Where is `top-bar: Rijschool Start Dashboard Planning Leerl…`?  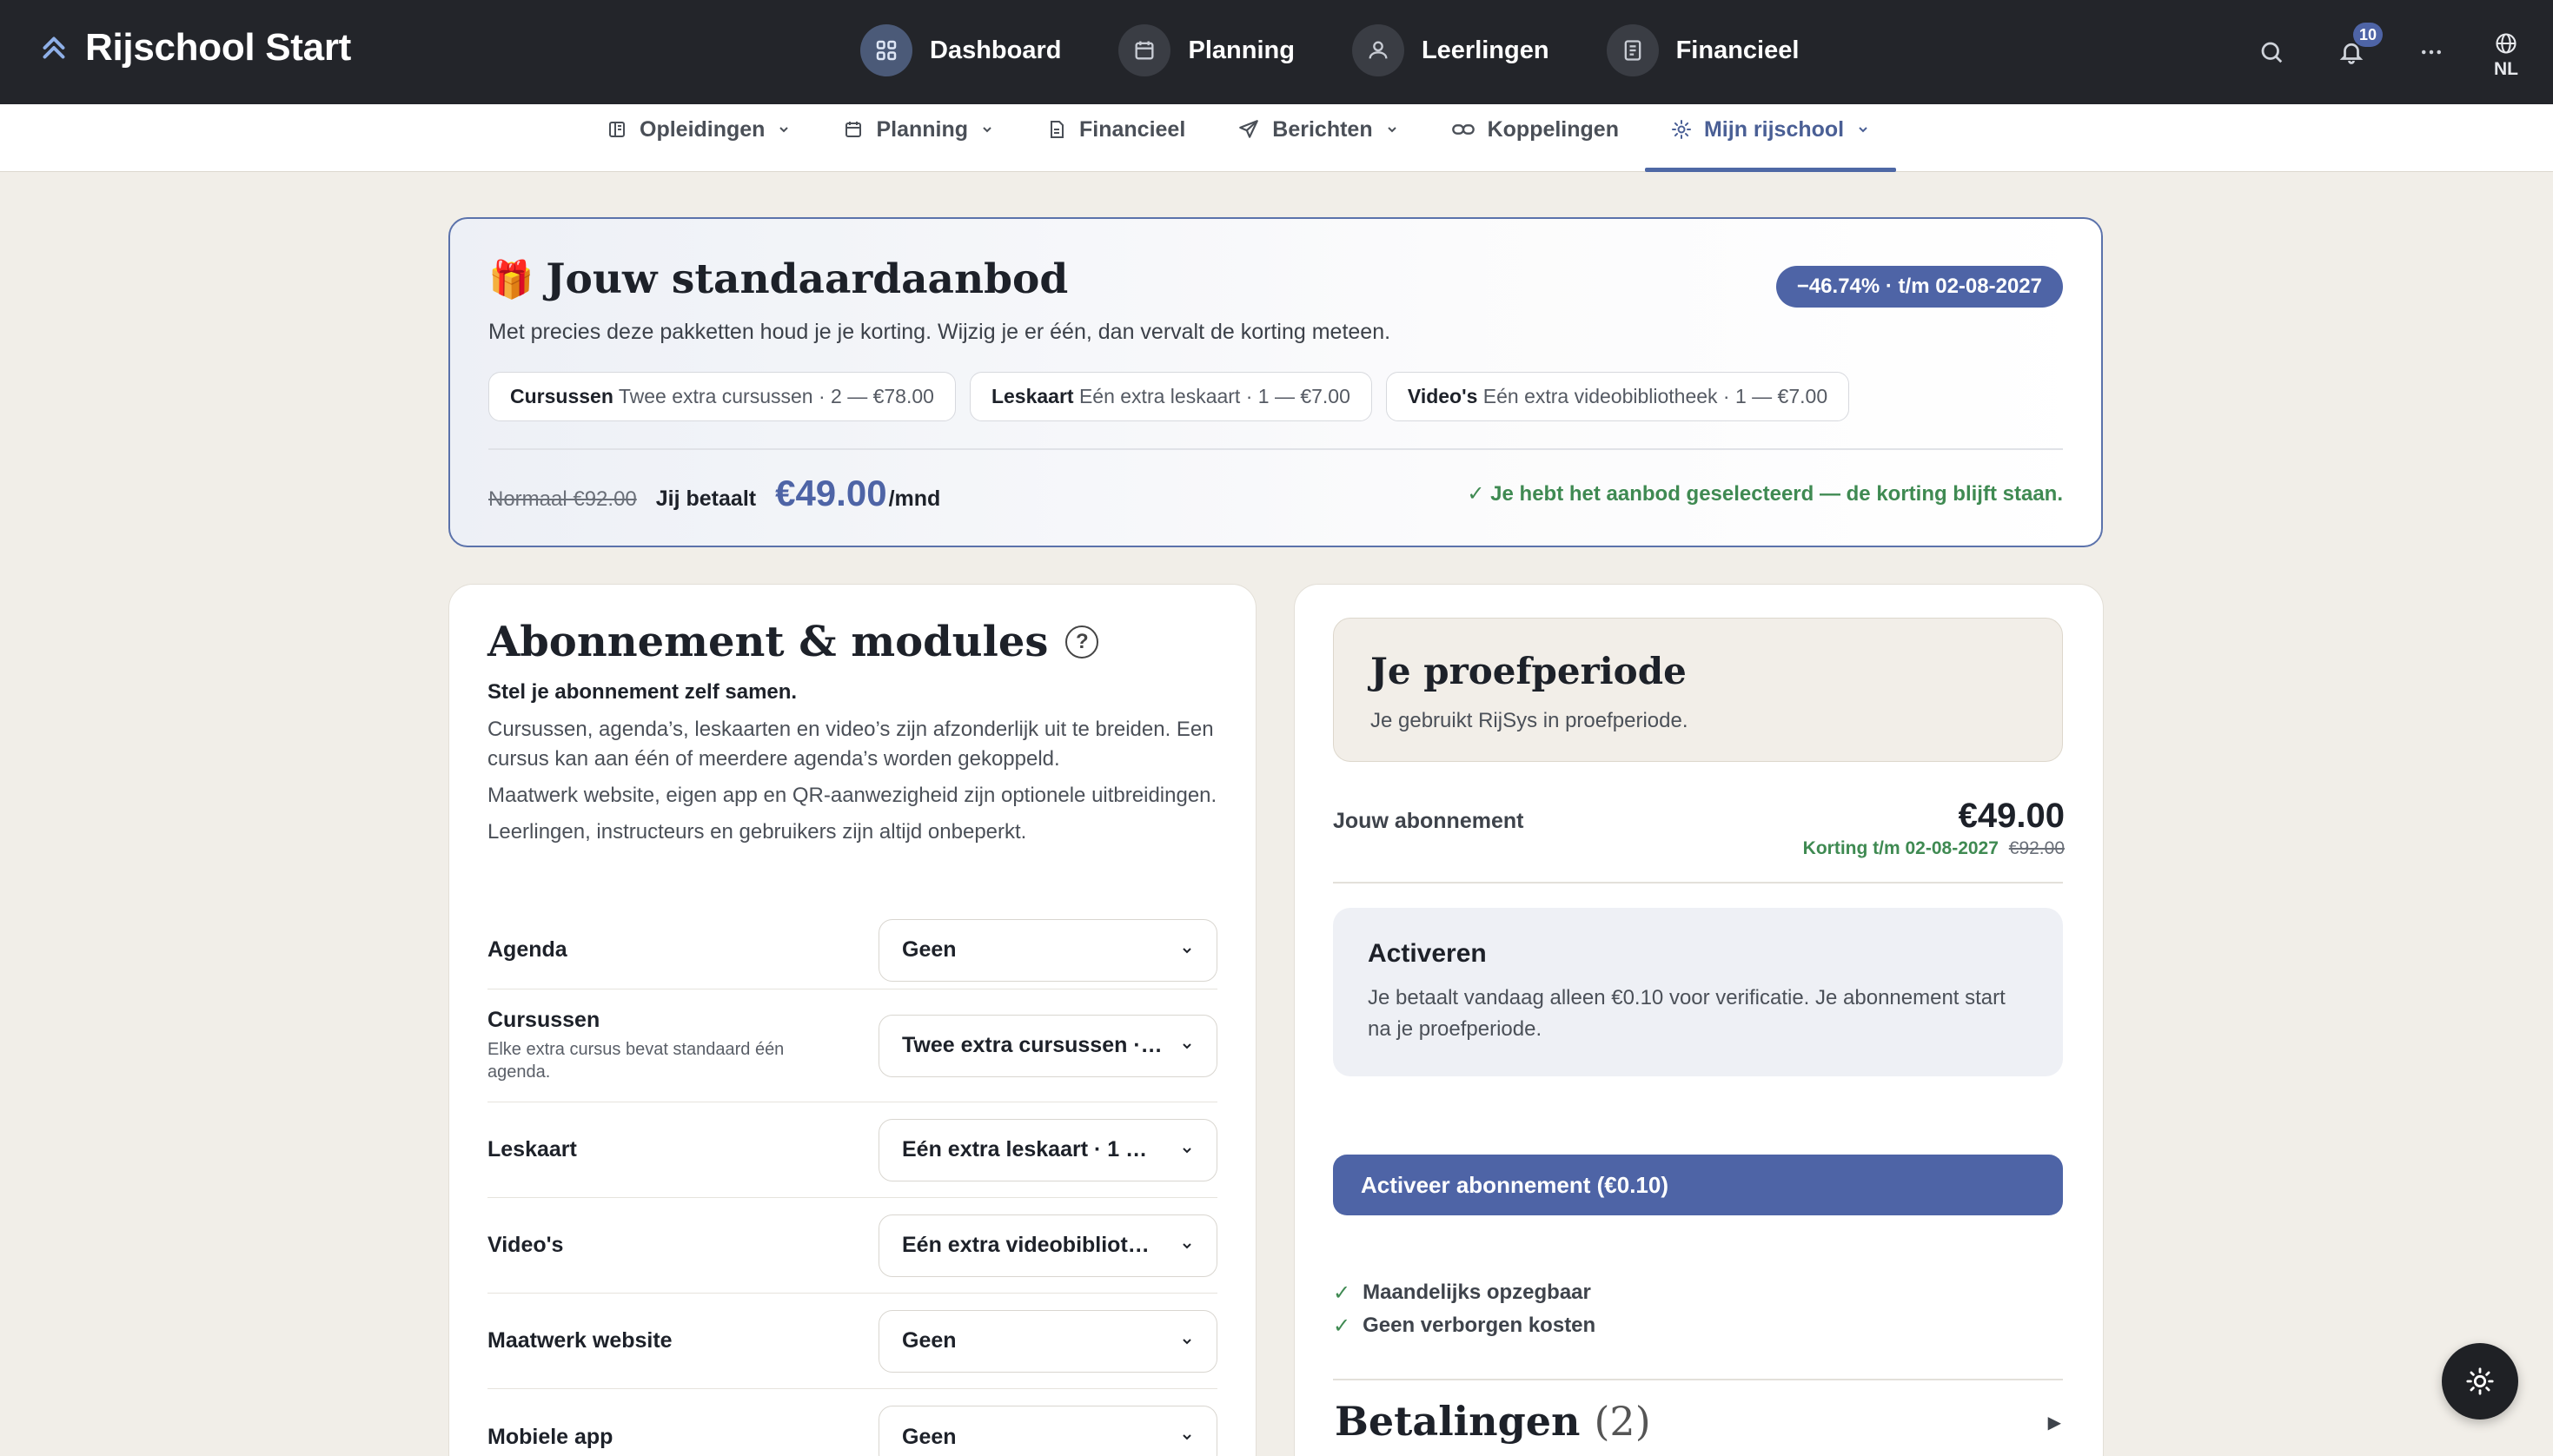
top-bar: Rijschool Start Dashboard Planning Leerl… is located at coordinates (1276, 52).